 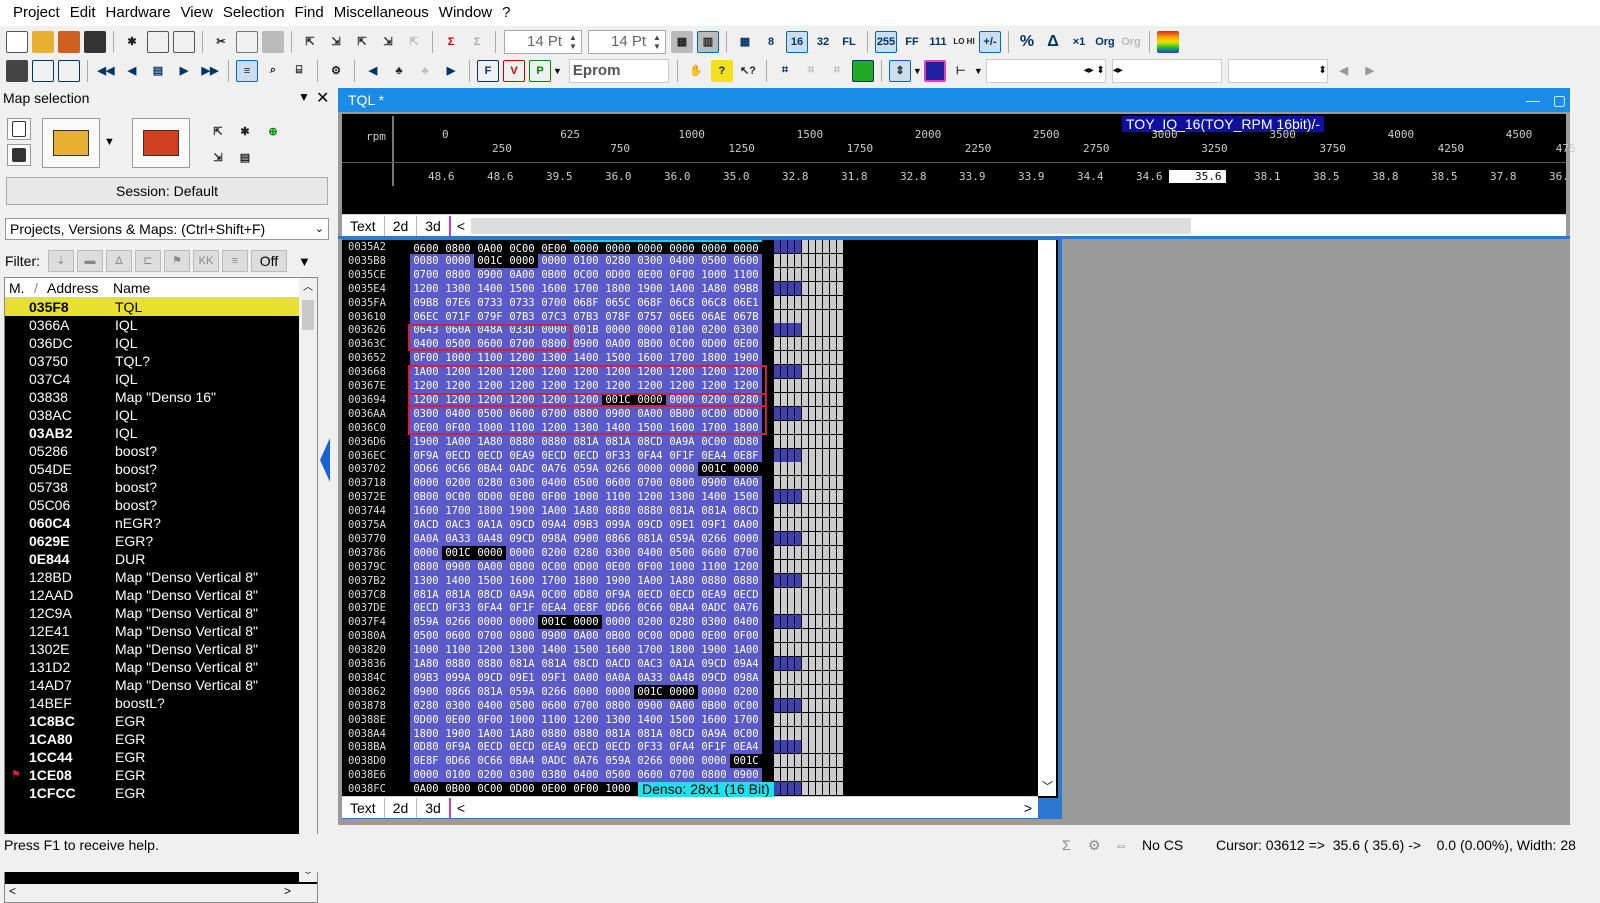 I want to click on axis-value: 36., so click(x=1559, y=176).